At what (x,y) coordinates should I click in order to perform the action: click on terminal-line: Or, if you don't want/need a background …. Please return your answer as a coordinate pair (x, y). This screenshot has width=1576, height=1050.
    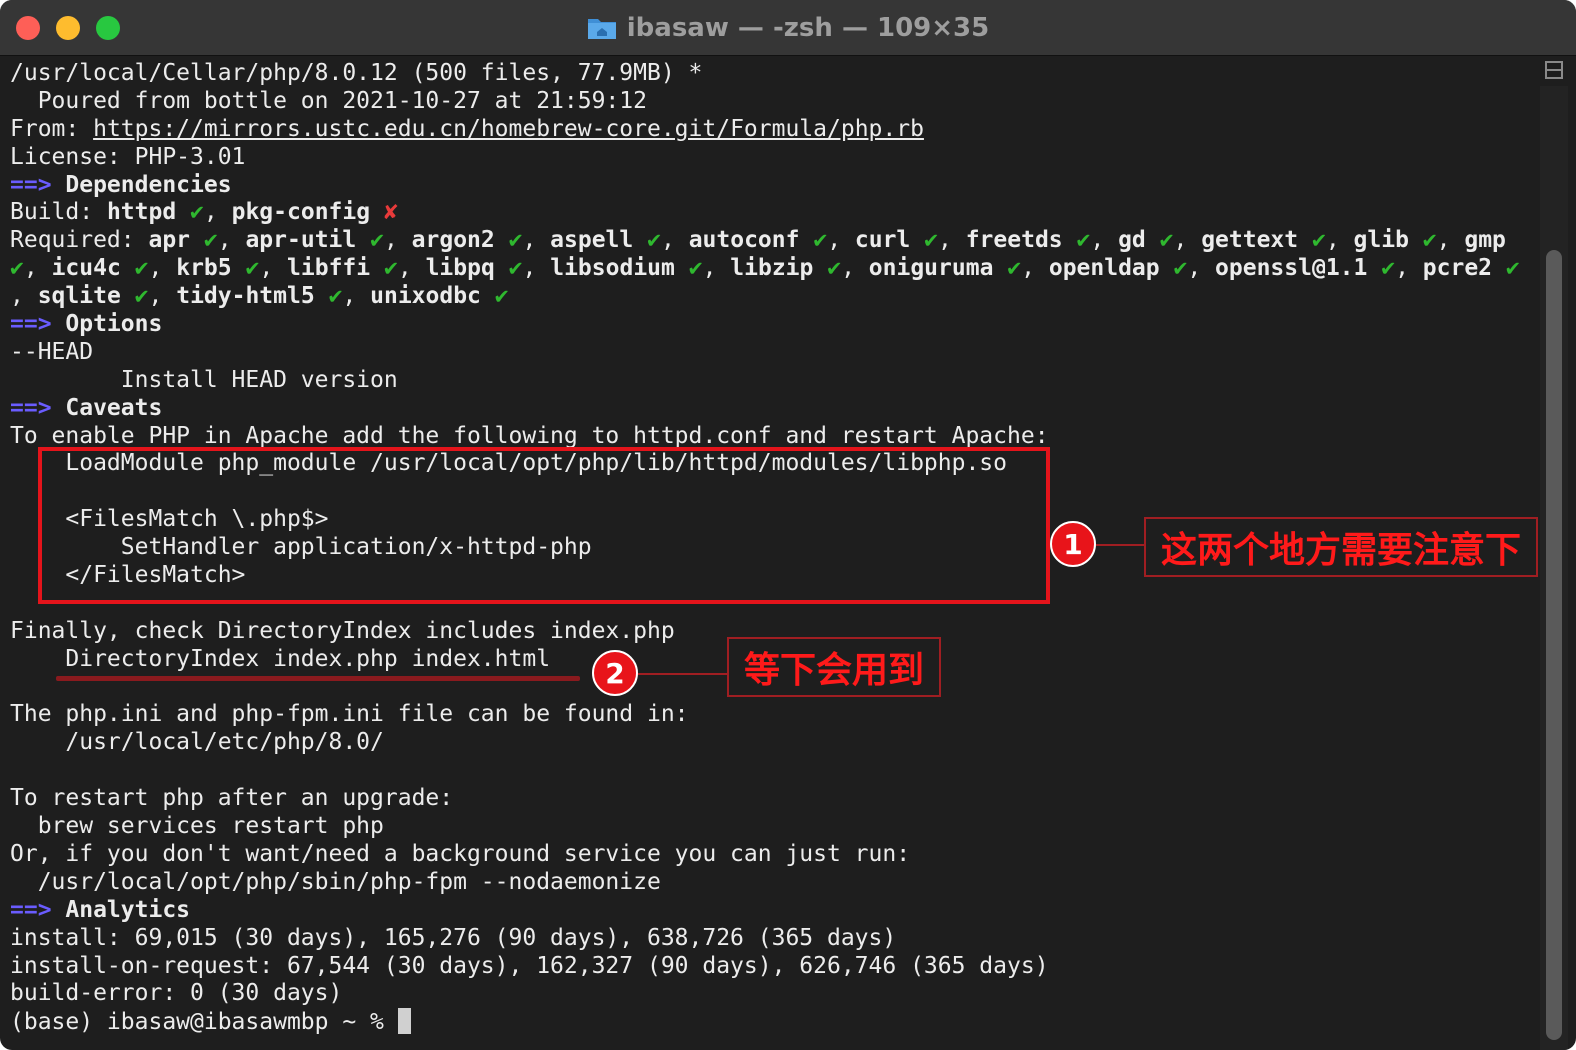
    Looking at the image, I should click on (775, 855).